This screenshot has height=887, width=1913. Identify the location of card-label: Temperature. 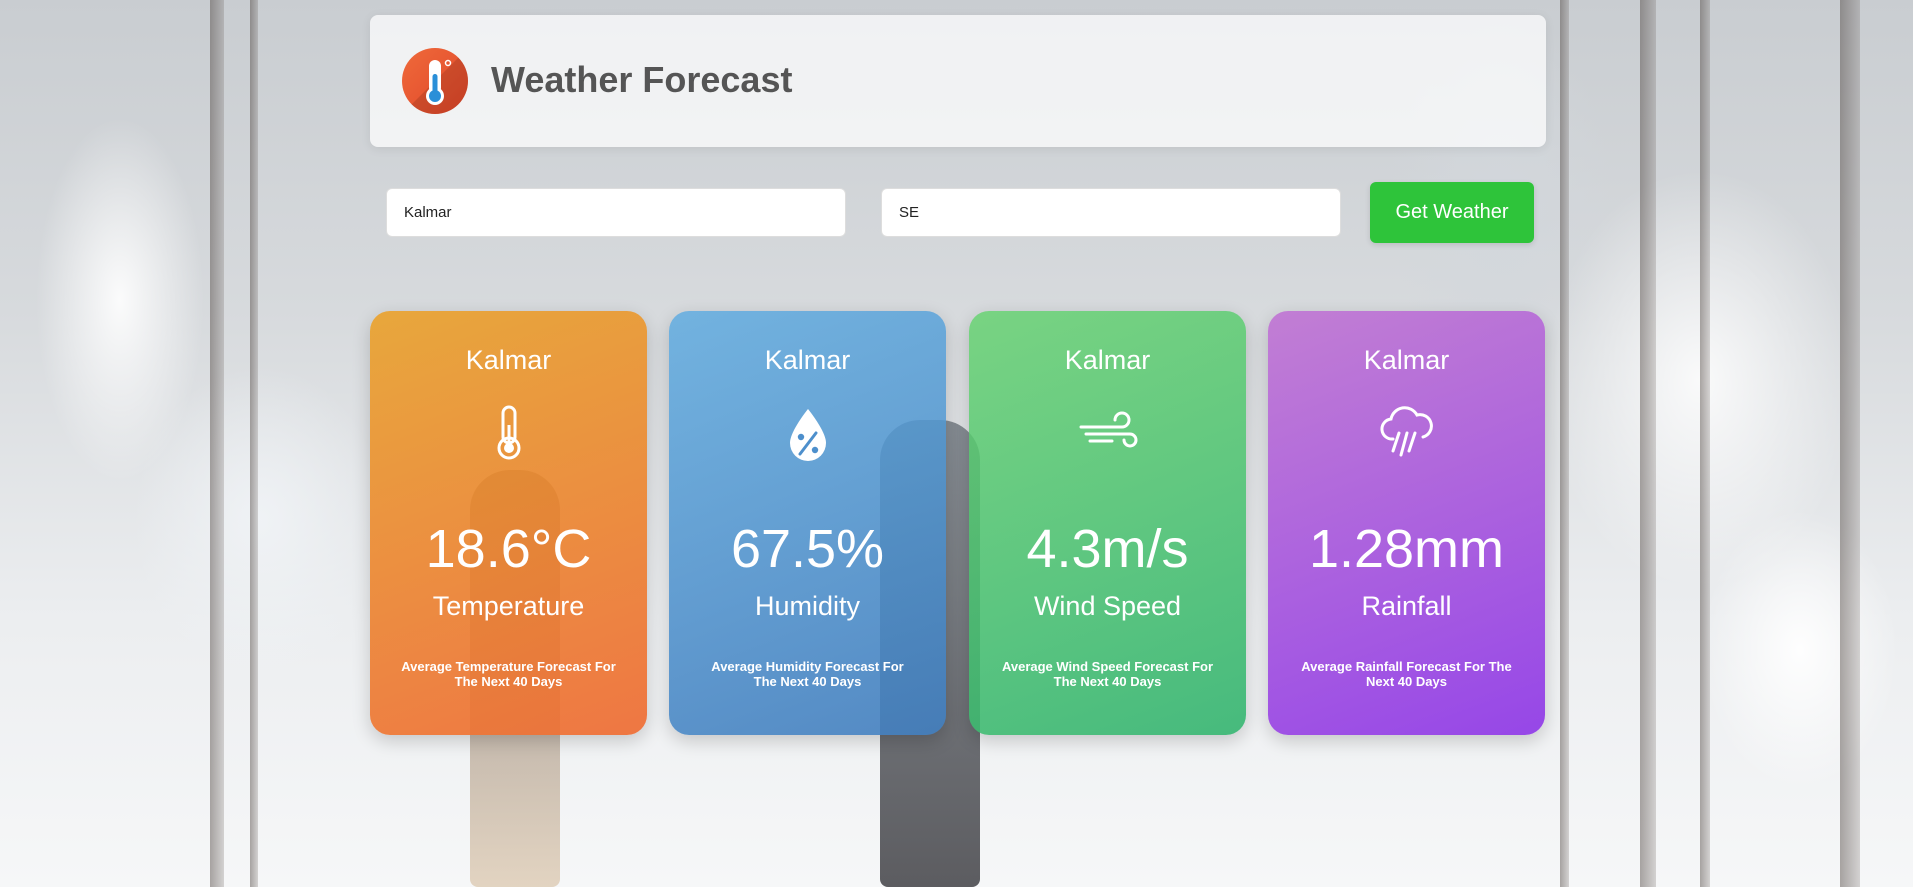
(508, 606).